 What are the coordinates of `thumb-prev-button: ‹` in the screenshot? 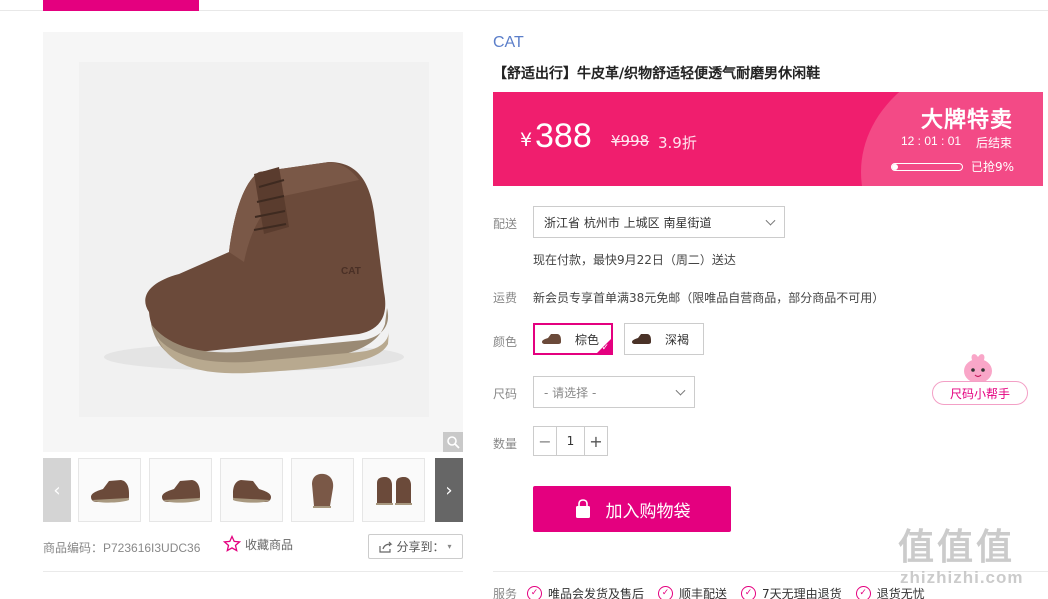 It's located at (57, 490).